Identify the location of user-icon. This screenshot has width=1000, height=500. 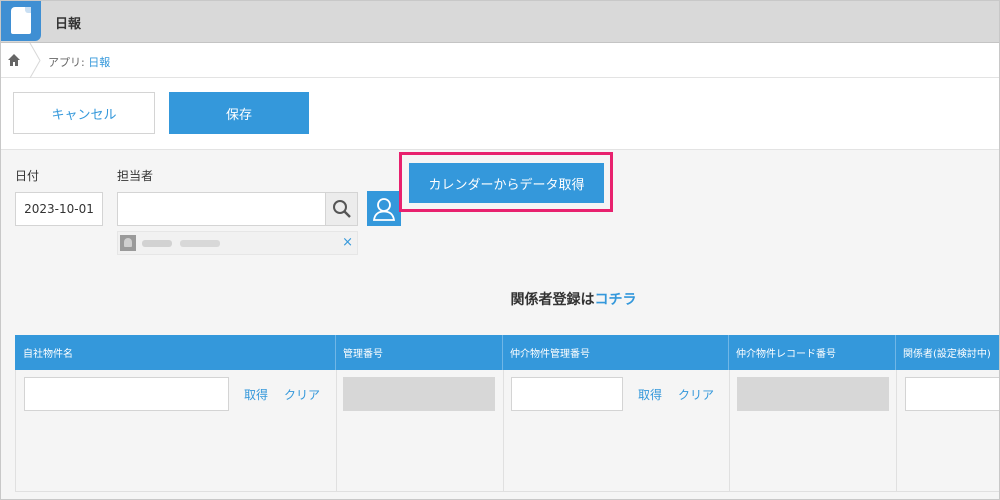
(384, 209).